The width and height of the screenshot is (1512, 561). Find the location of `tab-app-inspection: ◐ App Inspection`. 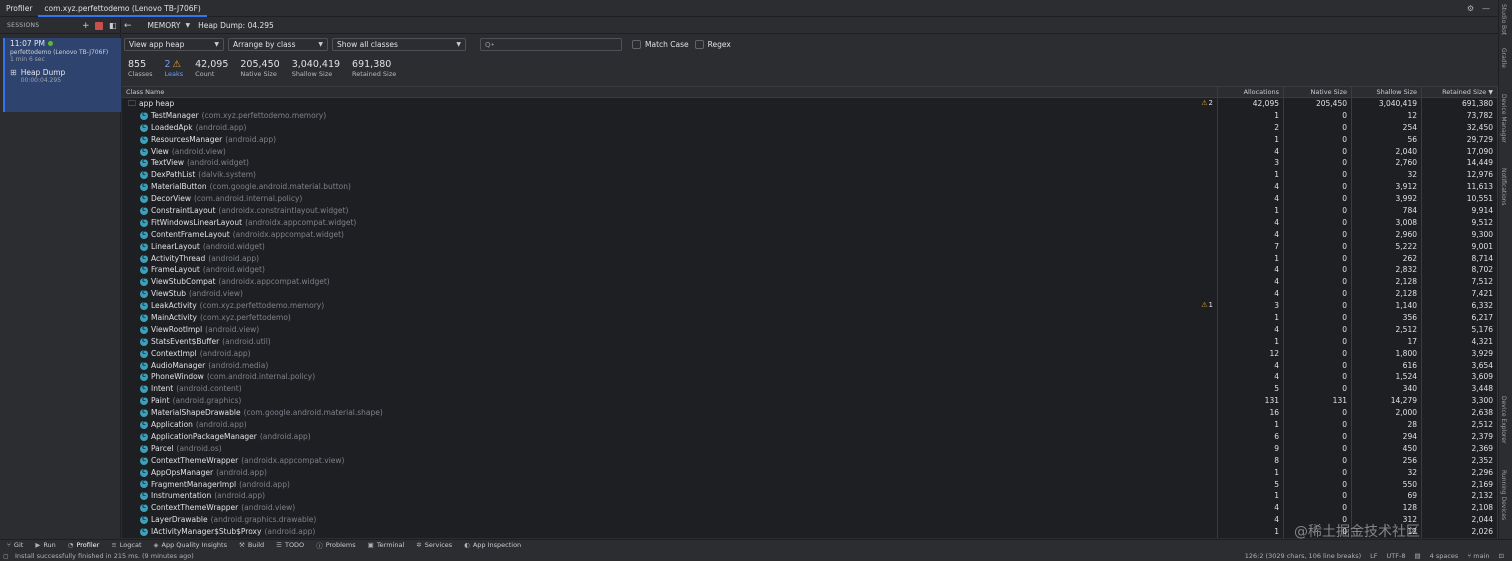

tab-app-inspection: ◐ App Inspection is located at coordinates (492, 545).